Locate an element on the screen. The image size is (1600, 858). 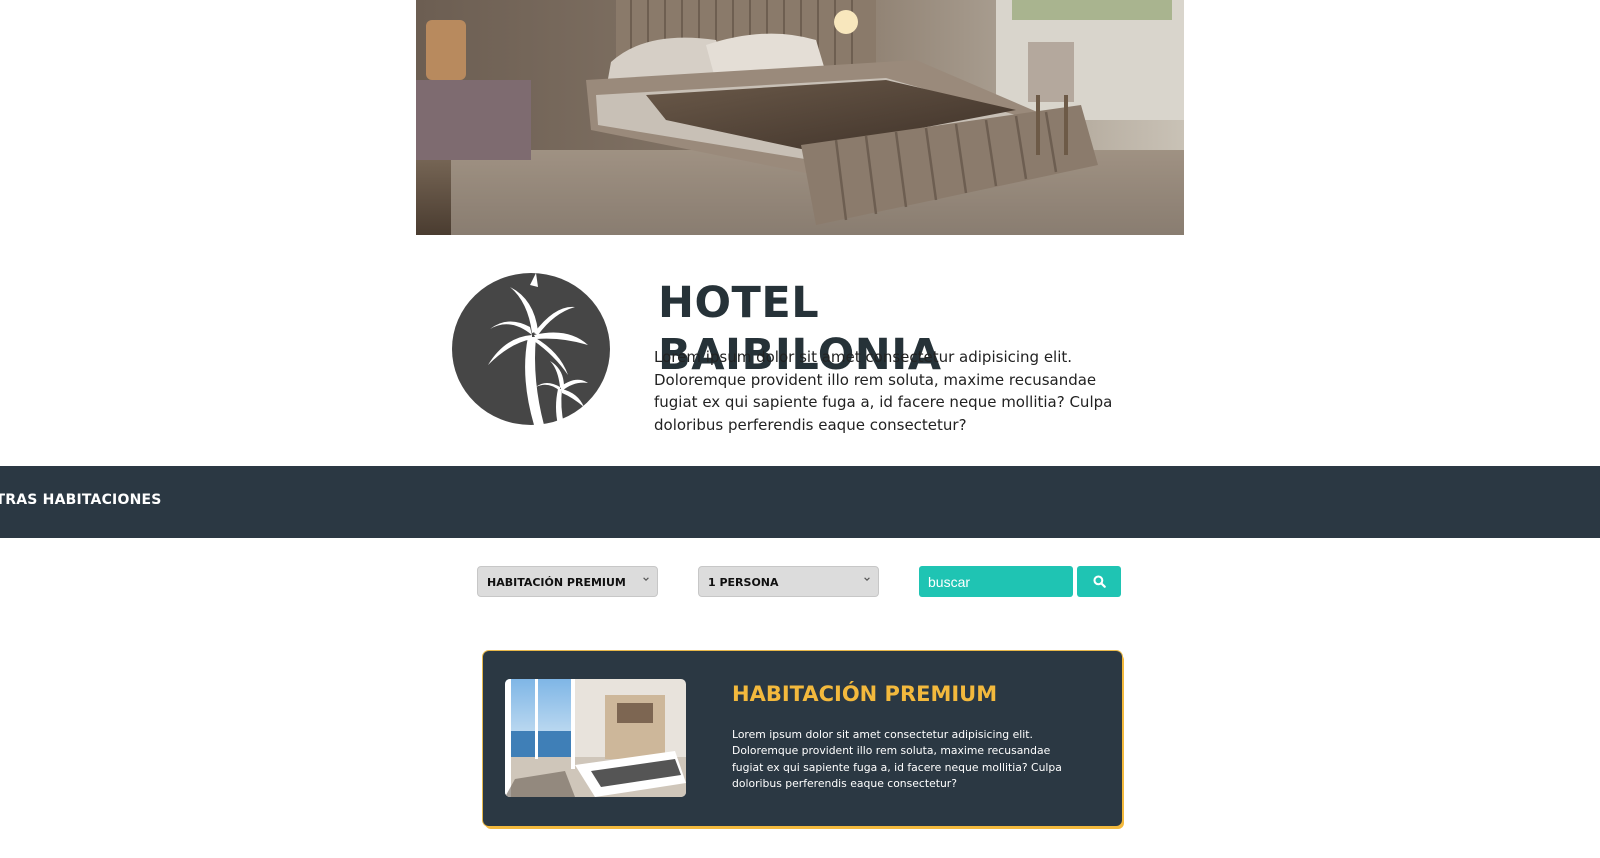
bedroom-photo is located at coordinates (800, 117).